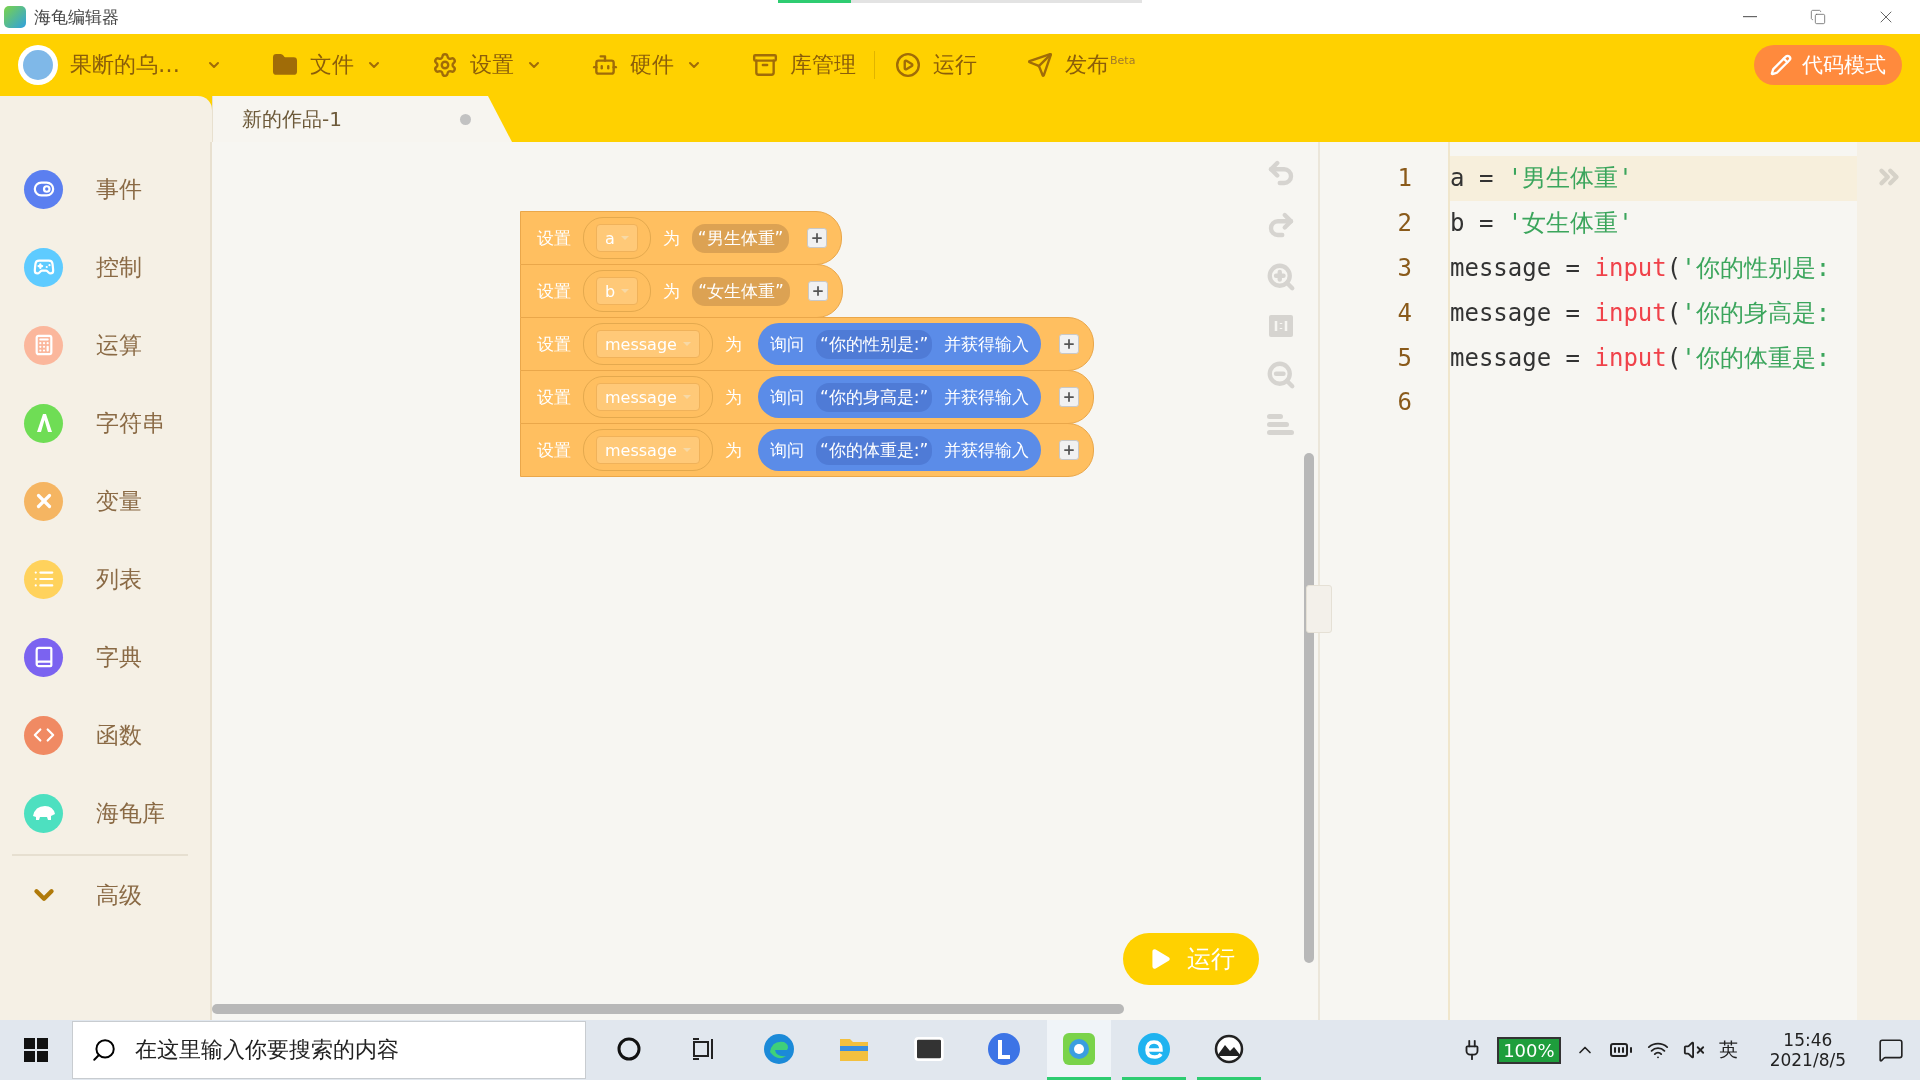  Describe the element at coordinates (487, 65) in the screenshot. I see `menu-item: 设置` at that location.